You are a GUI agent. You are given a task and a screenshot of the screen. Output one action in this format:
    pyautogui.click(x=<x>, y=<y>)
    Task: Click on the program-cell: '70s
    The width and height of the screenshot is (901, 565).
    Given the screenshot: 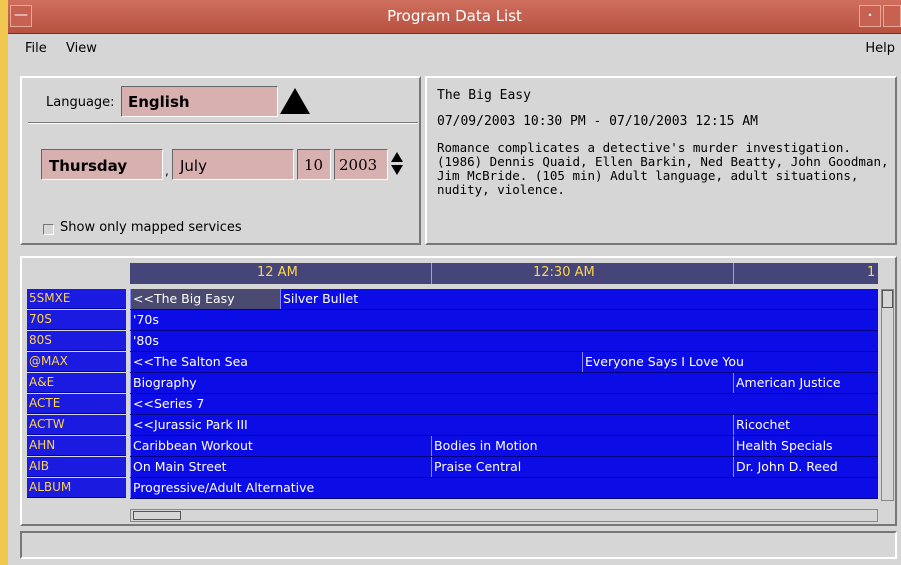 What is the action you would take?
    pyautogui.click(x=504, y=320)
    